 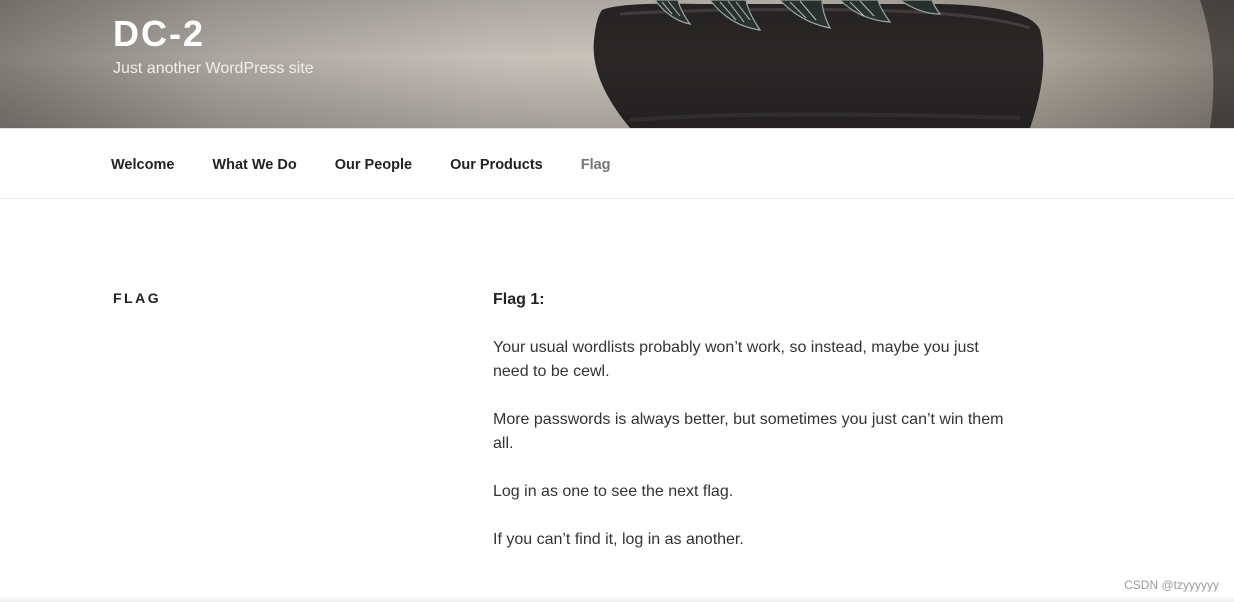 I want to click on nav-link-what-we-do: What We Do, so click(x=254, y=165).